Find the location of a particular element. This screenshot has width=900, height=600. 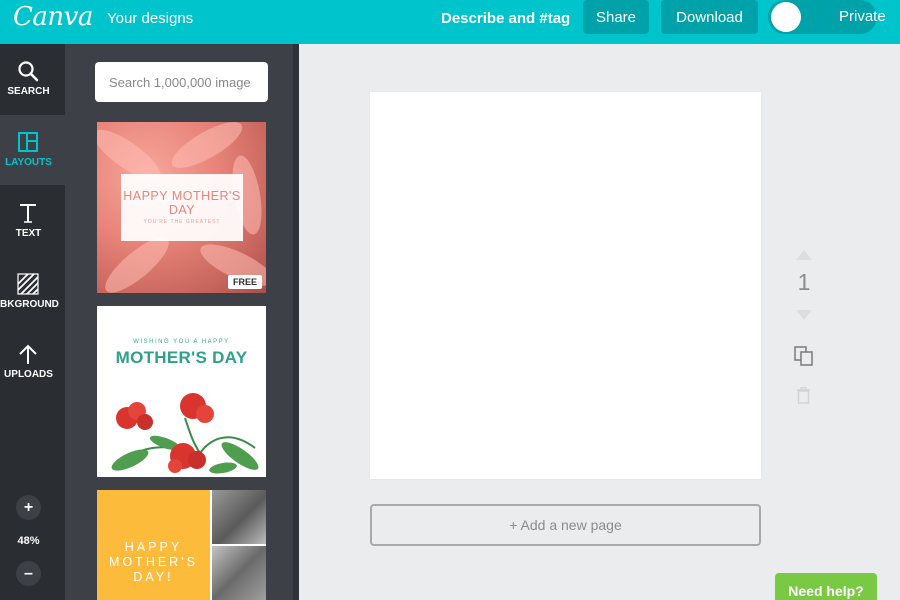

sidebar-item-search: SEARCH is located at coordinates (32, 79).